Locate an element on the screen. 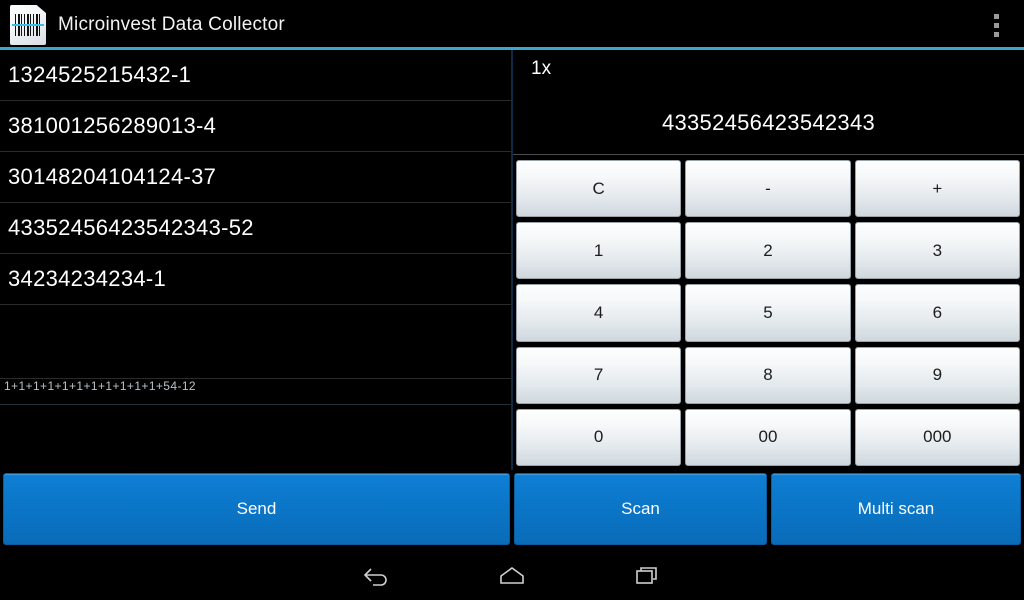  list-item: 34234234234-1 is located at coordinates (255, 279).